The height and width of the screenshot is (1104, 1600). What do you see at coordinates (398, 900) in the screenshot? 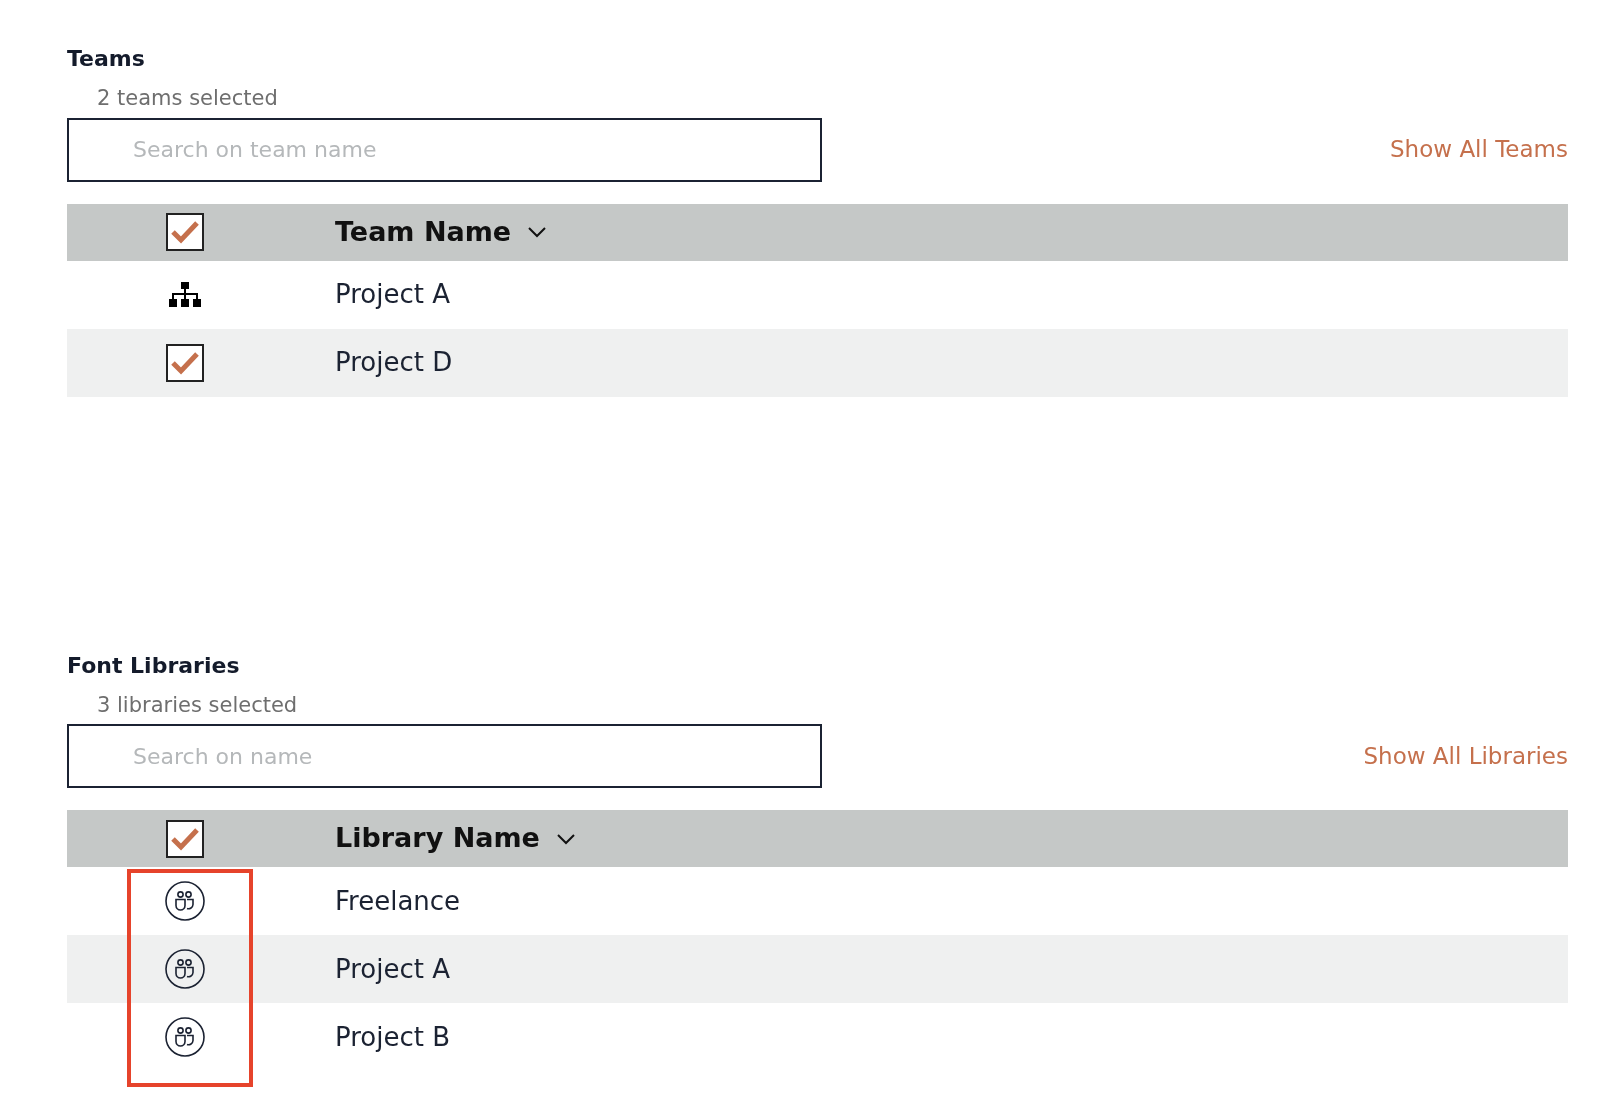
I see `row-name: Freelance` at bounding box center [398, 900].